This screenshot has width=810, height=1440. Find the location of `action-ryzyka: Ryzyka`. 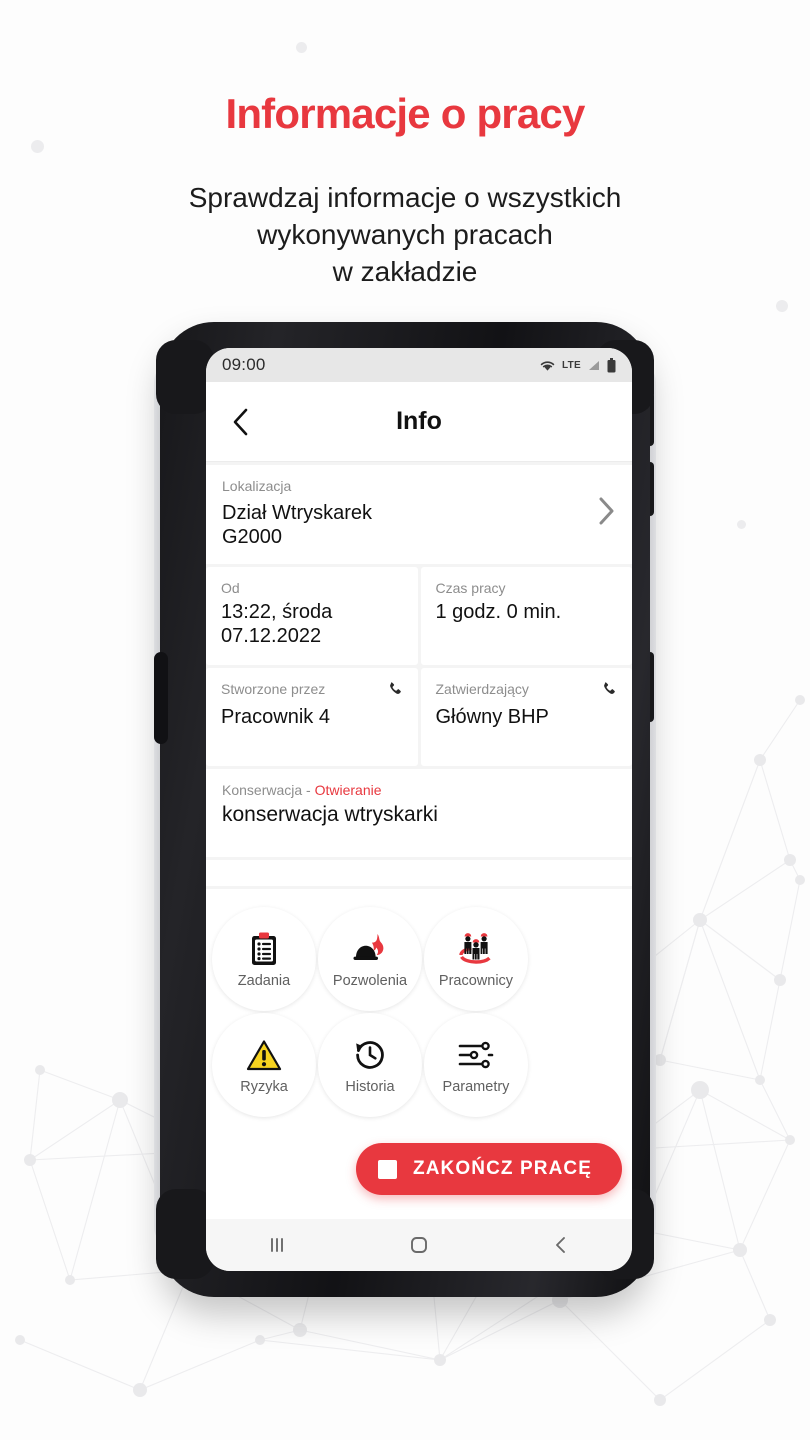

action-ryzyka: Ryzyka is located at coordinates (264, 1065).